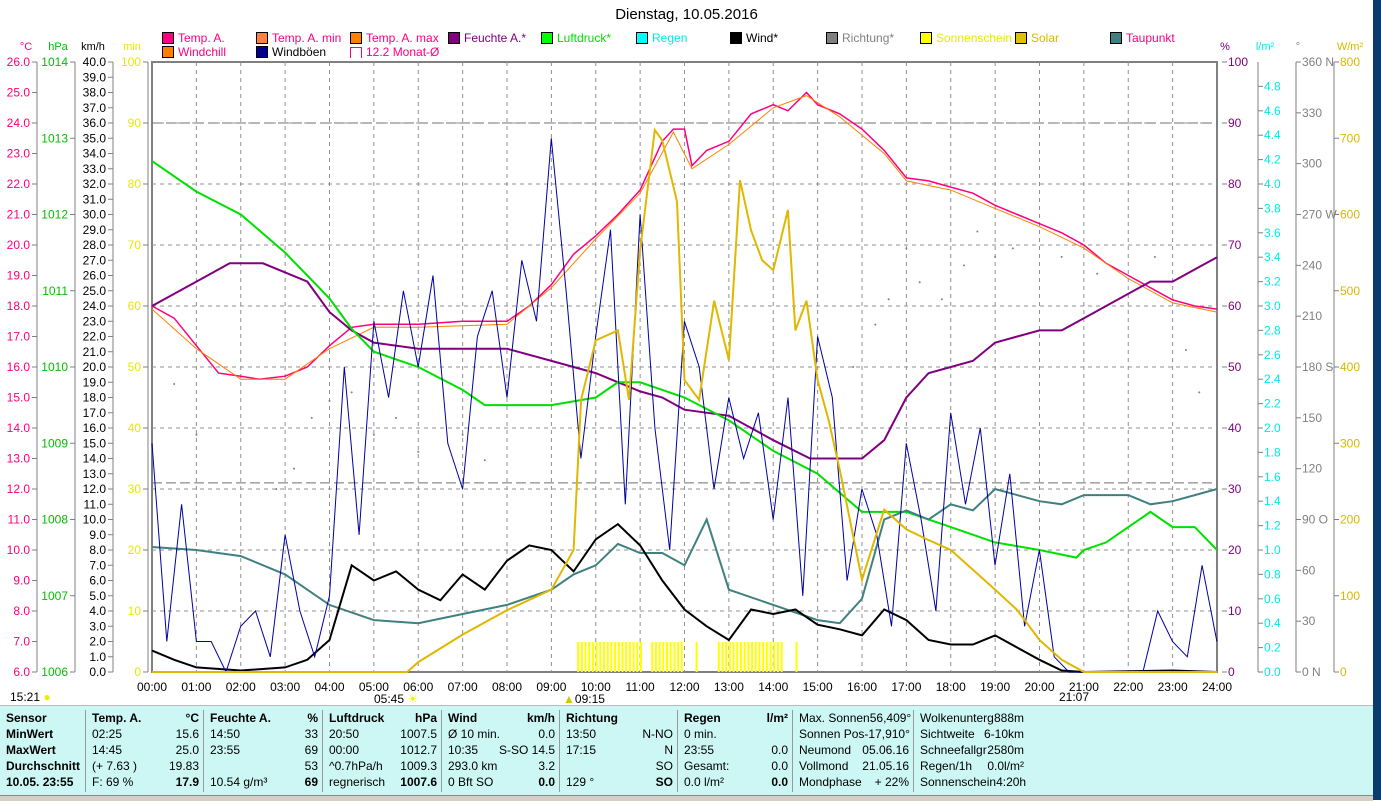 Image resolution: width=1381 pixels, height=801 pixels. I want to click on axis-label-dir: 120, so click(1312, 469).